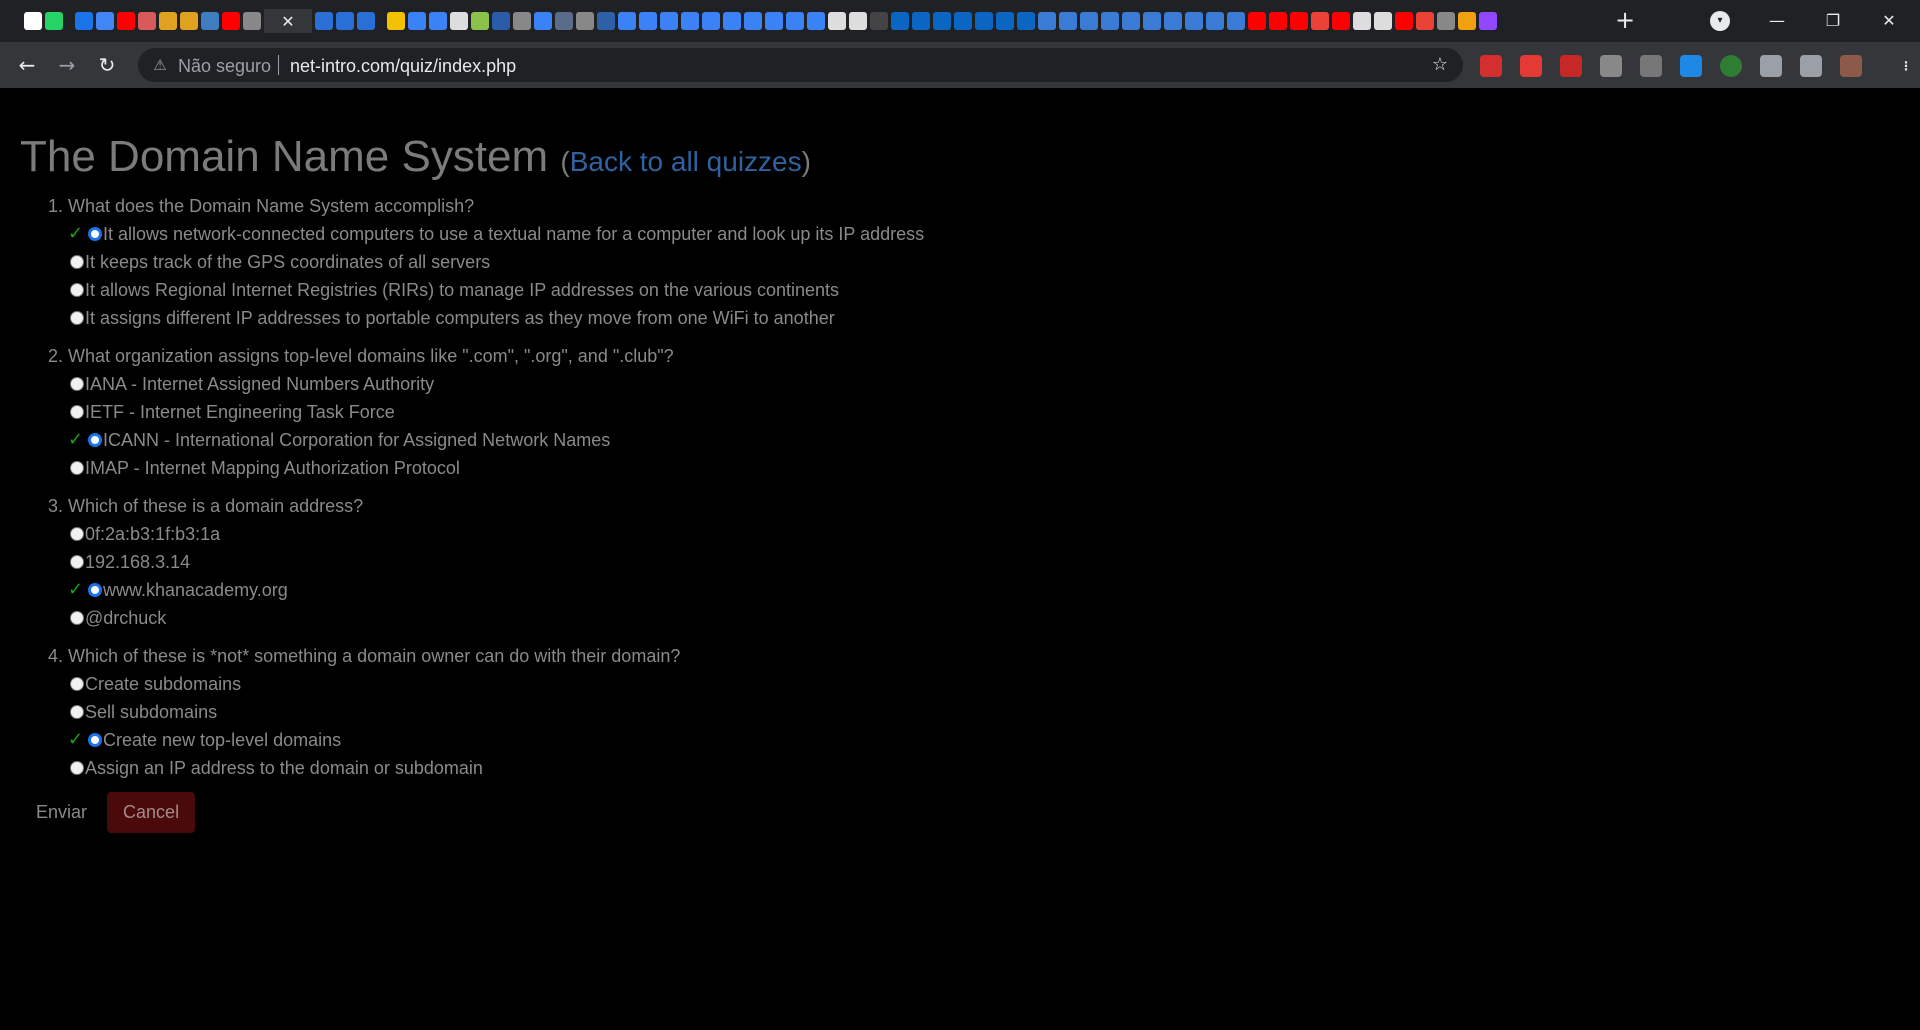  What do you see at coordinates (1651, 66) in the screenshot?
I see `ext-reader-icon` at bounding box center [1651, 66].